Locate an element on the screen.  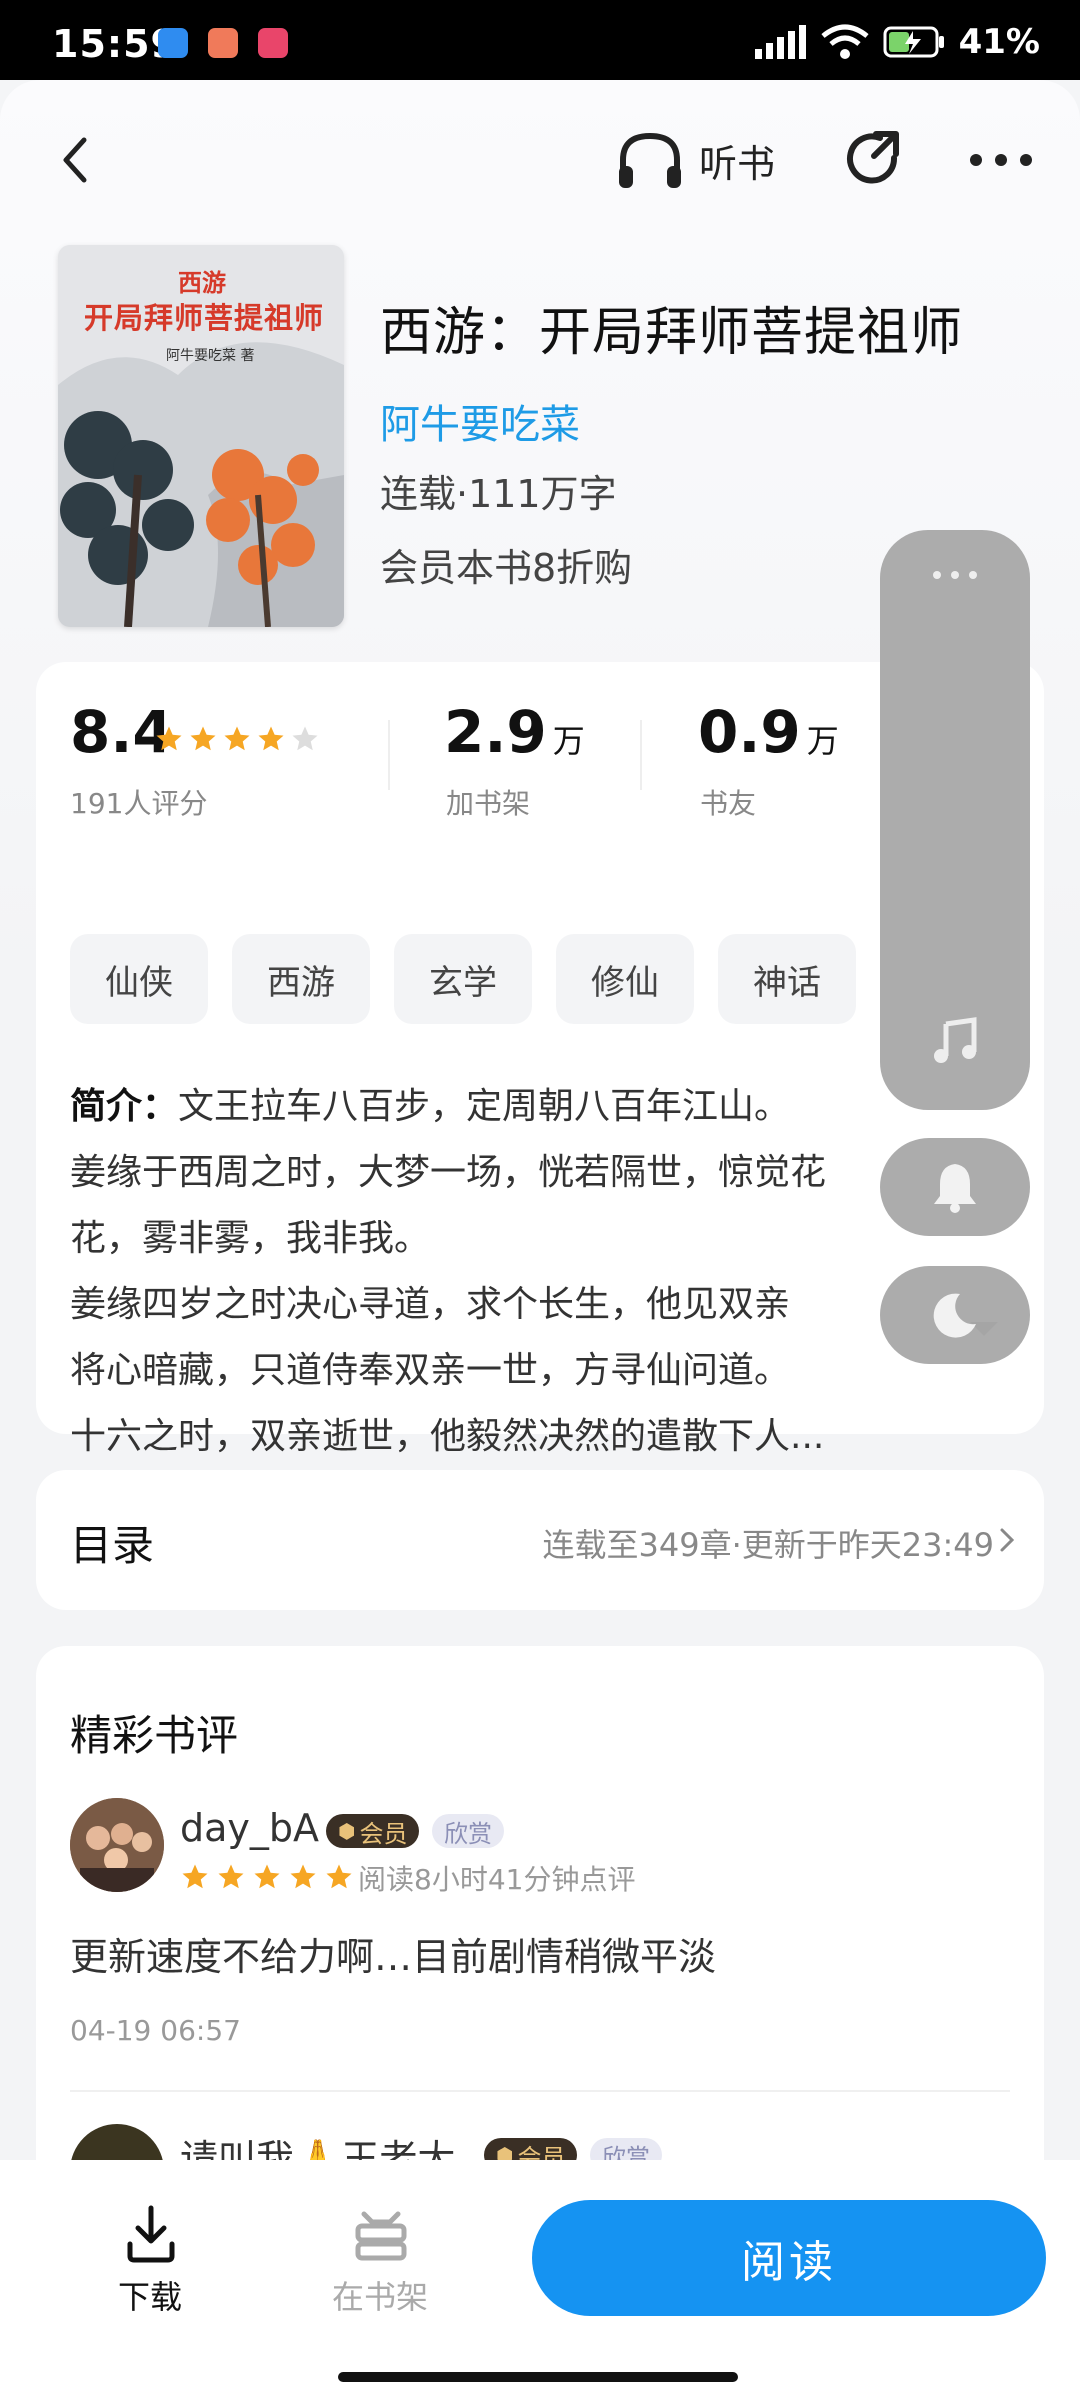
top-bar: 听书 is located at coordinates (540, 160).